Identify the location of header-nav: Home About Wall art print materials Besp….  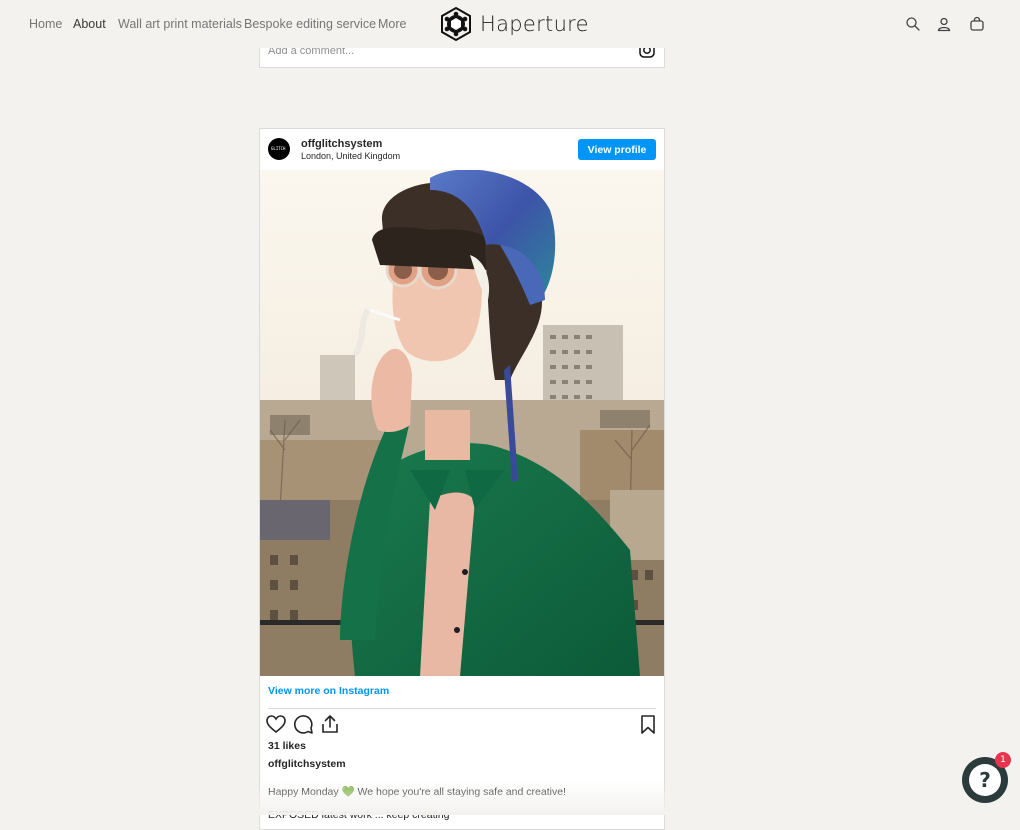
(510, 24).